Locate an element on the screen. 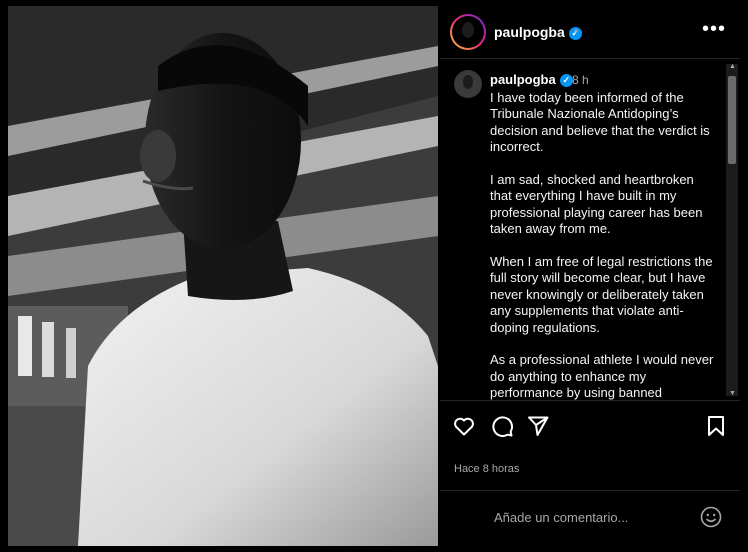 This screenshot has height=552, width=748. avatar is located at coordinates (468, 32).